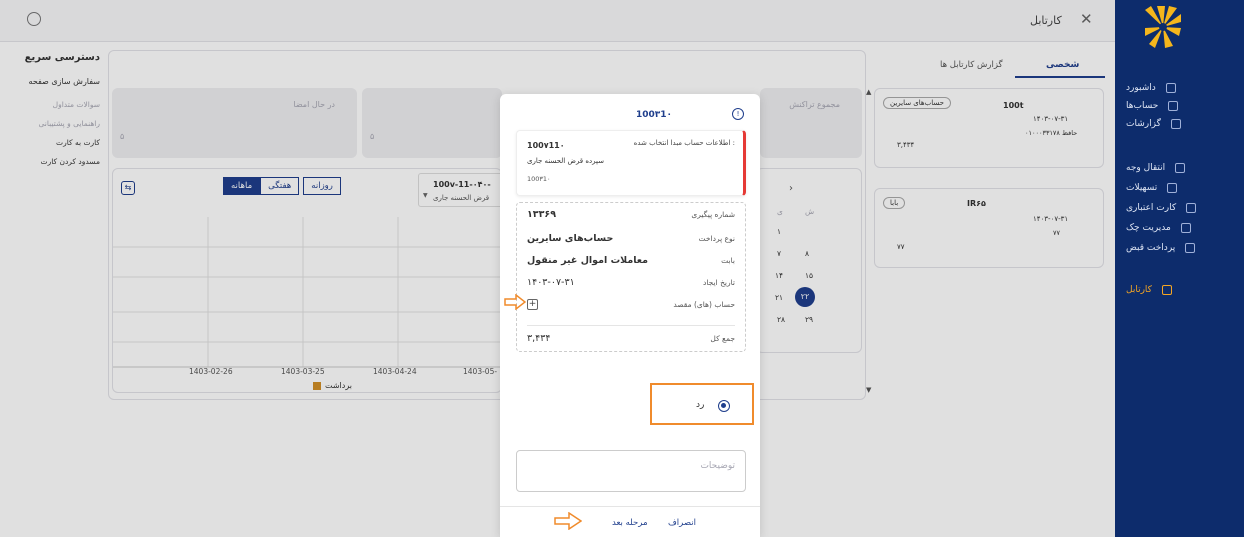  What do you see at coordinates (781, 319) in the screenshot?
I see `calendar-day: ۲۸` at bounding box center [781, 319].